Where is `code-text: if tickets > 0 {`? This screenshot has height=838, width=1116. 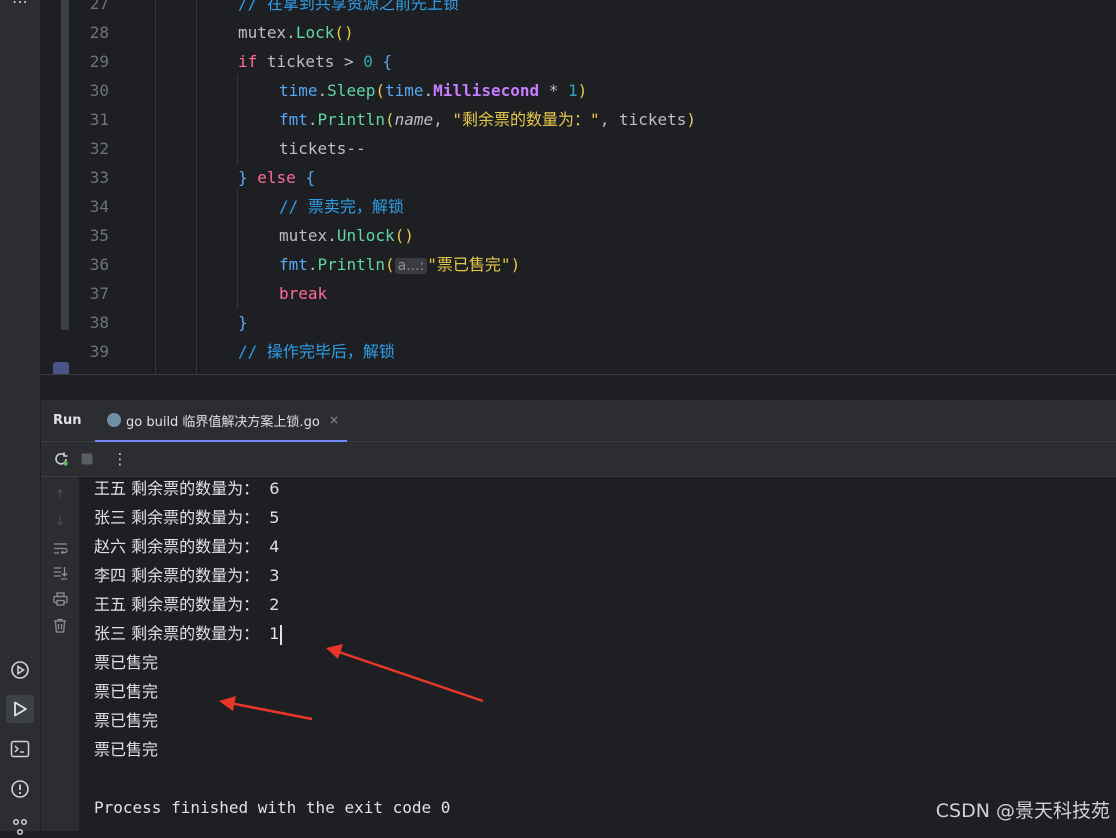
code-text: if tickets > 0 { is located at coordinates (315, 61).